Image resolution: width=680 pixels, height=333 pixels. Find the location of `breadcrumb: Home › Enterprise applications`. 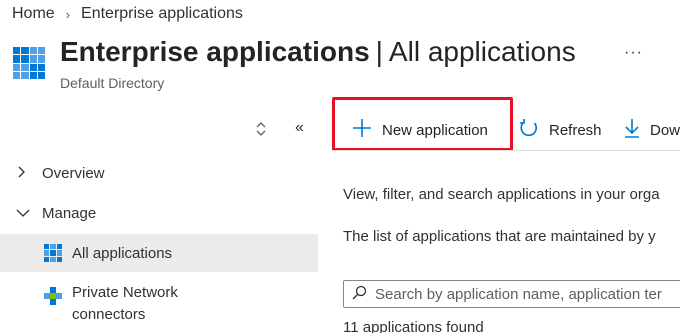

breadcrumb: Home › Enterprise applications is located at coordinates (127, 14).